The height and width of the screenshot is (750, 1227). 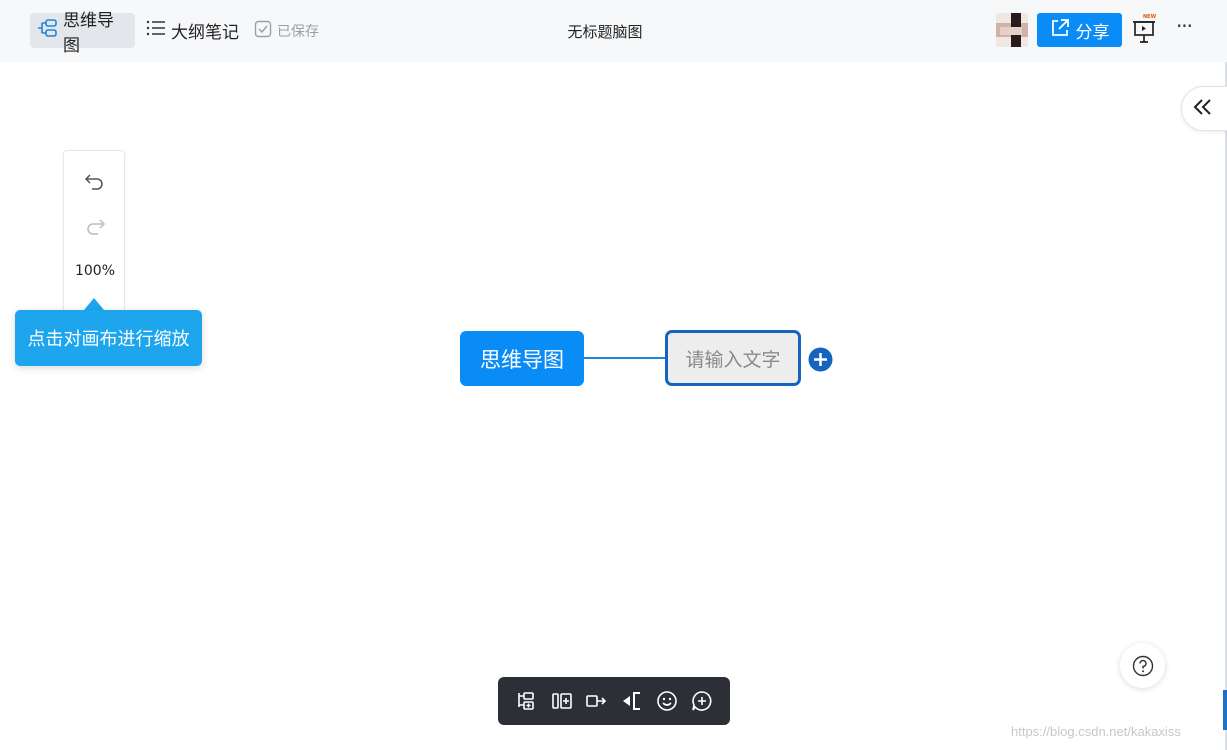 What do you see at coordinates (88, 33) in the screenshot?
I see `tab-mindmap-label: 思维导图` at bounding box center [88, 33].